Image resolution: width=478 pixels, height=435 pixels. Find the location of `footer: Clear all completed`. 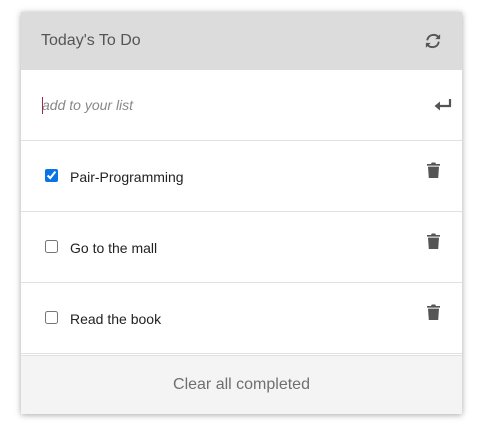

footer: Clear all completed is located at coordinates (241, 384).